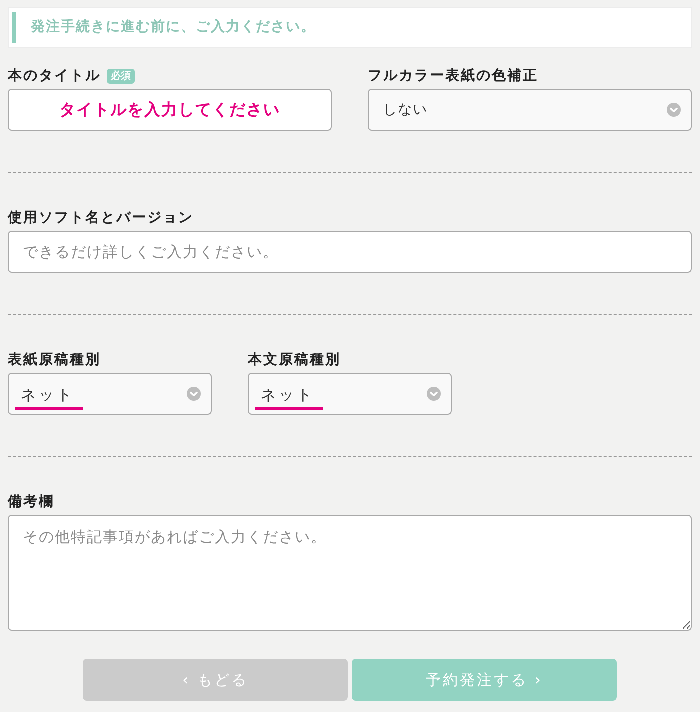 The height and width of the screenshot is (712, 700). I want to click on text-input: できるだけ詳しくご入力ください。, so click(350, 252).